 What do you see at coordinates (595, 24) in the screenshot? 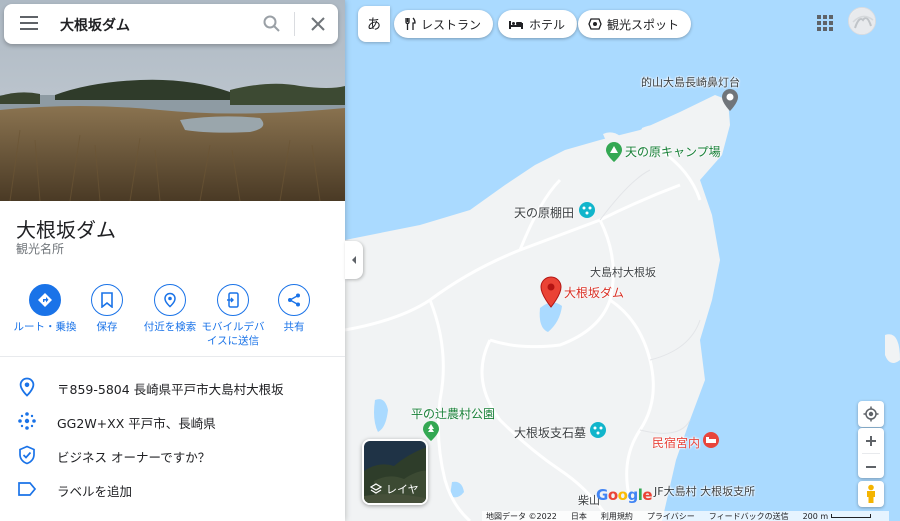
I see `camera-icon` at bounding box center [595, 24].